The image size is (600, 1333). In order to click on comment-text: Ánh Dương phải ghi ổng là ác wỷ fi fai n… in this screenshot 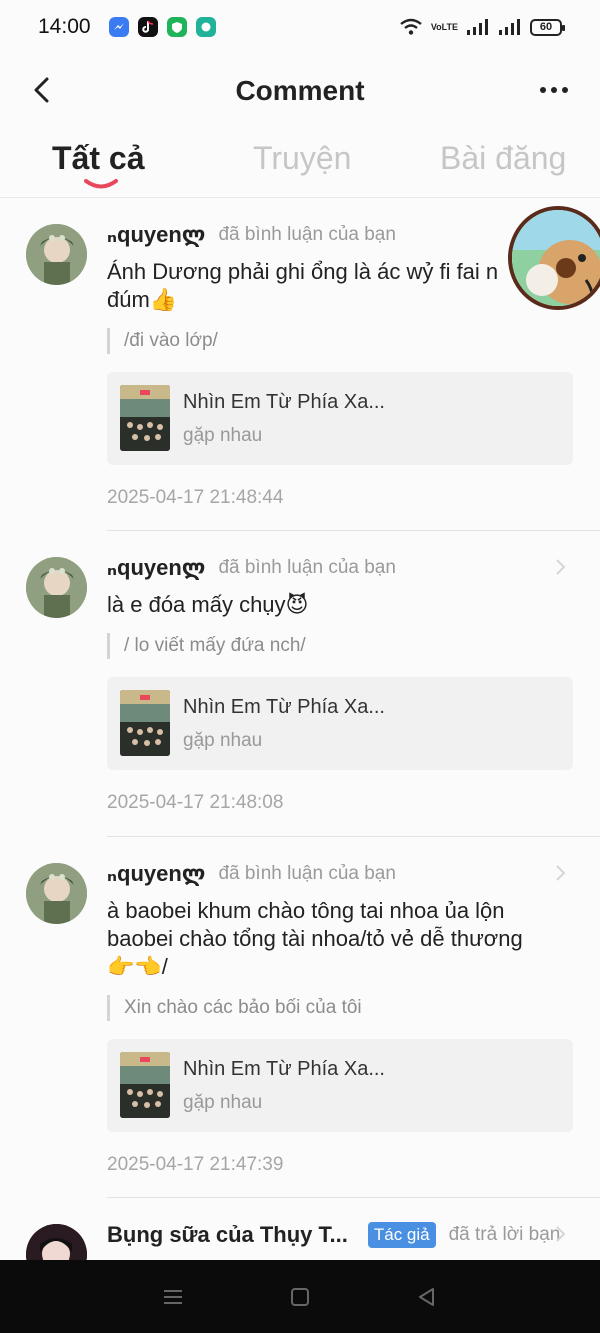, I will do `click(339, 286)`.